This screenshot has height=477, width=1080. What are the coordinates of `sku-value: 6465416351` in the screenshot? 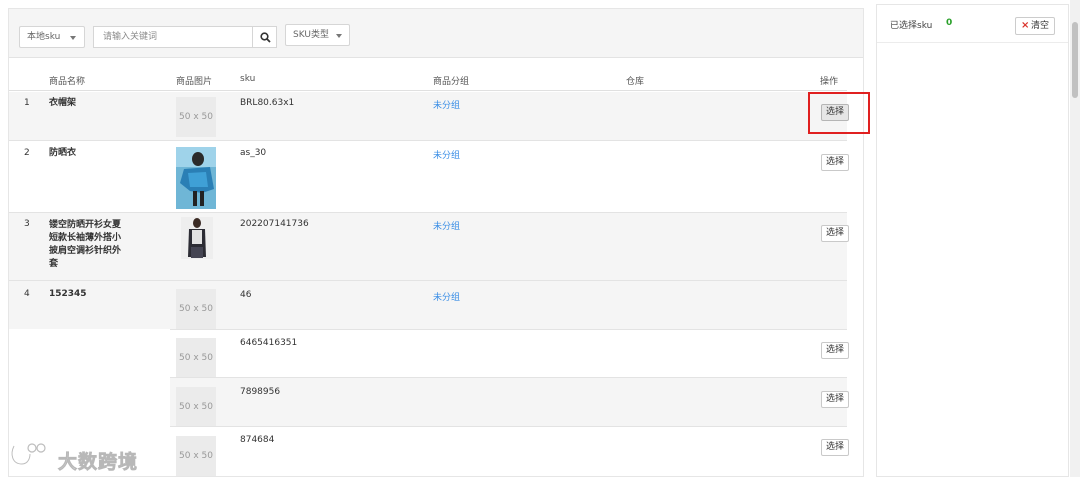 It's located at (269, 343).